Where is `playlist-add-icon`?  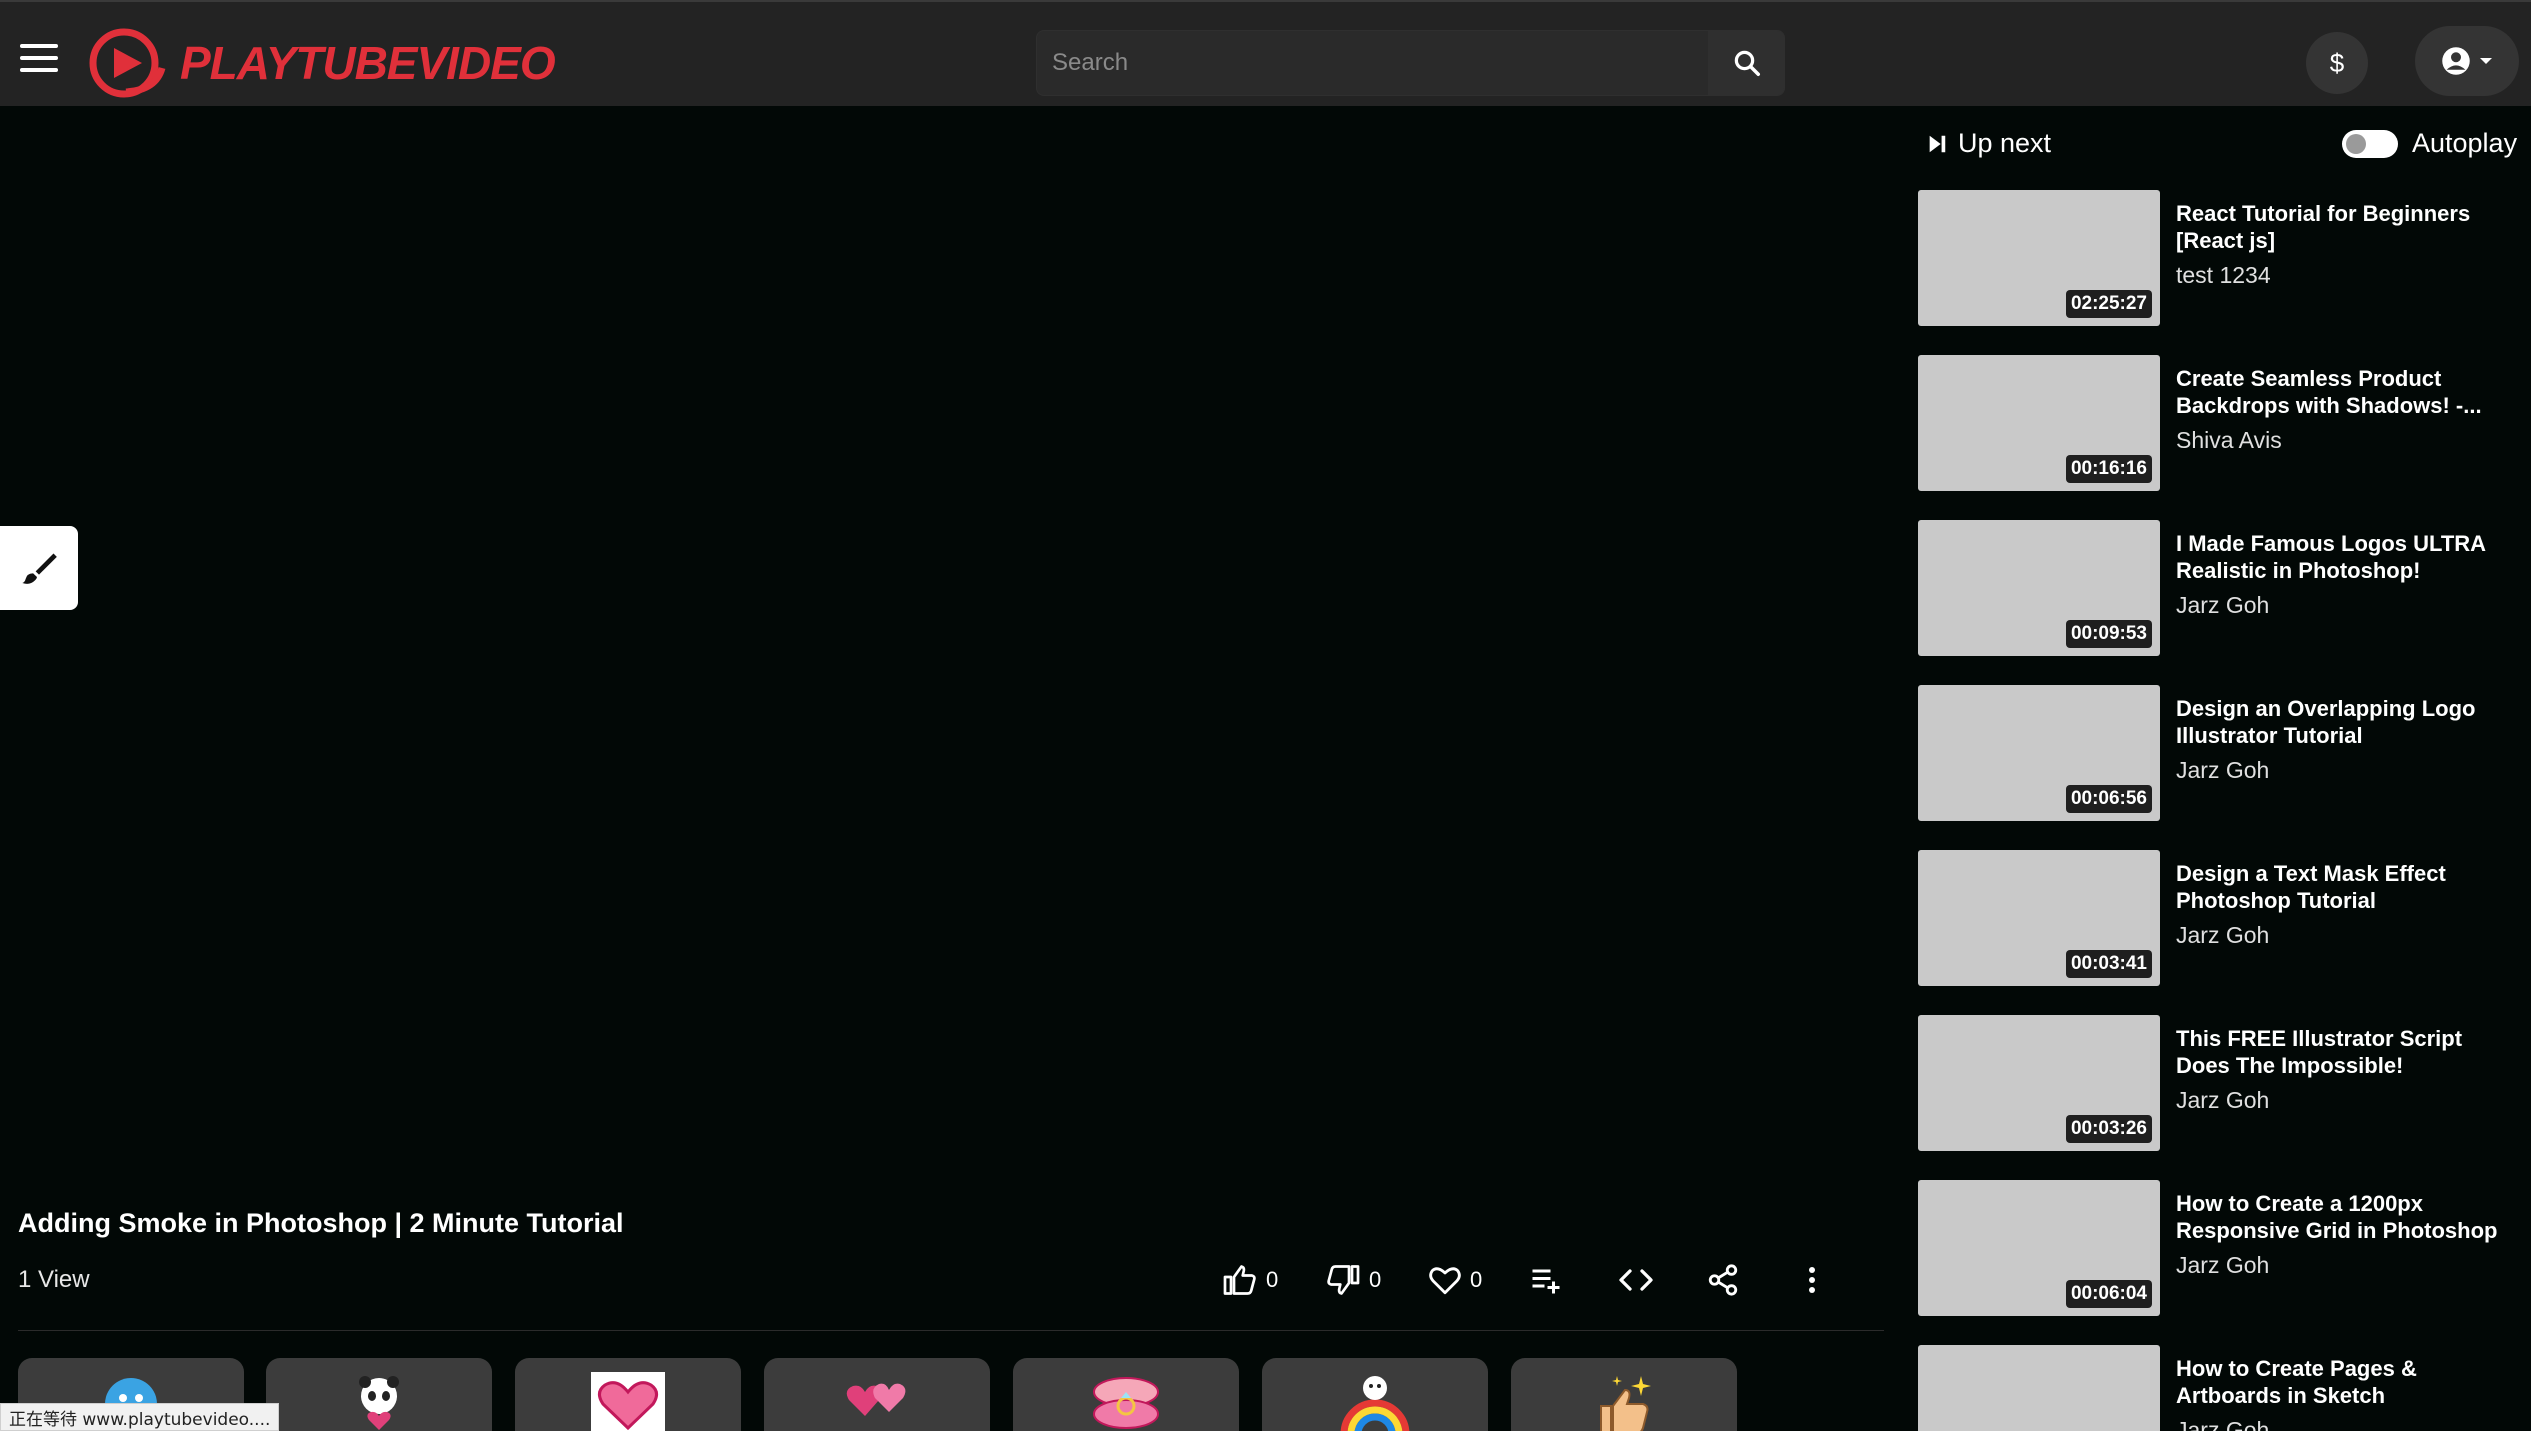
playlist-add-icon is located at coordinates (1546, 1281).